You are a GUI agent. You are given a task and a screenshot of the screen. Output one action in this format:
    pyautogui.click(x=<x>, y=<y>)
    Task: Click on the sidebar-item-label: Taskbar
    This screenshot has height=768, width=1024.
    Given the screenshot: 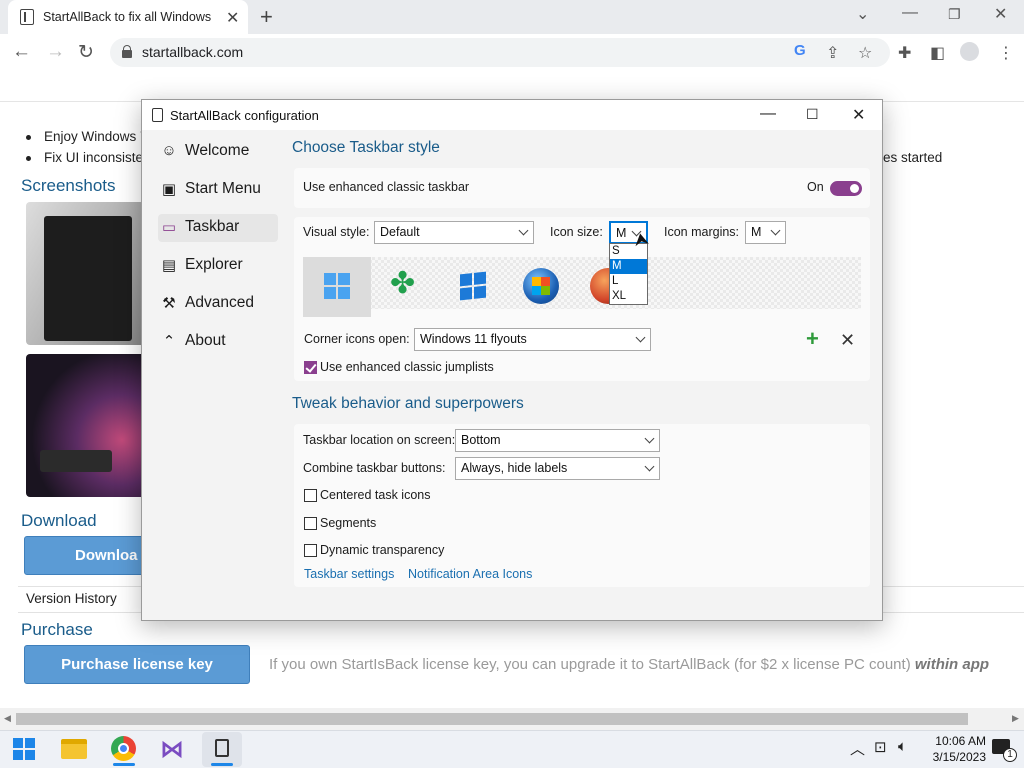 What is the action you would take?
    pyautogui.click(x=212, y=226)
    